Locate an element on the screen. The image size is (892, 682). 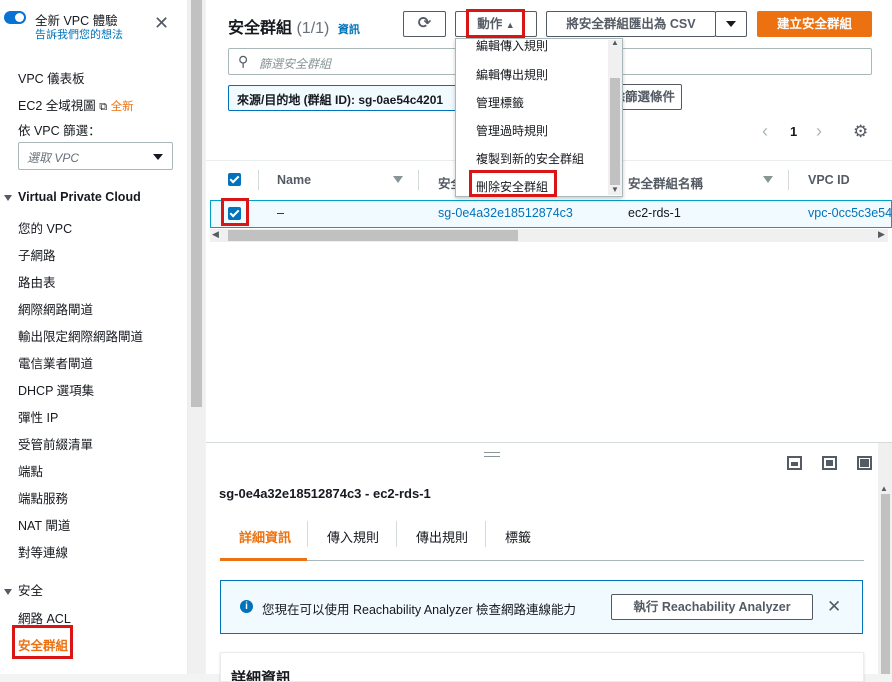
scroll-right-arrow-icon: ▶ is located at coordinates (881, 234).